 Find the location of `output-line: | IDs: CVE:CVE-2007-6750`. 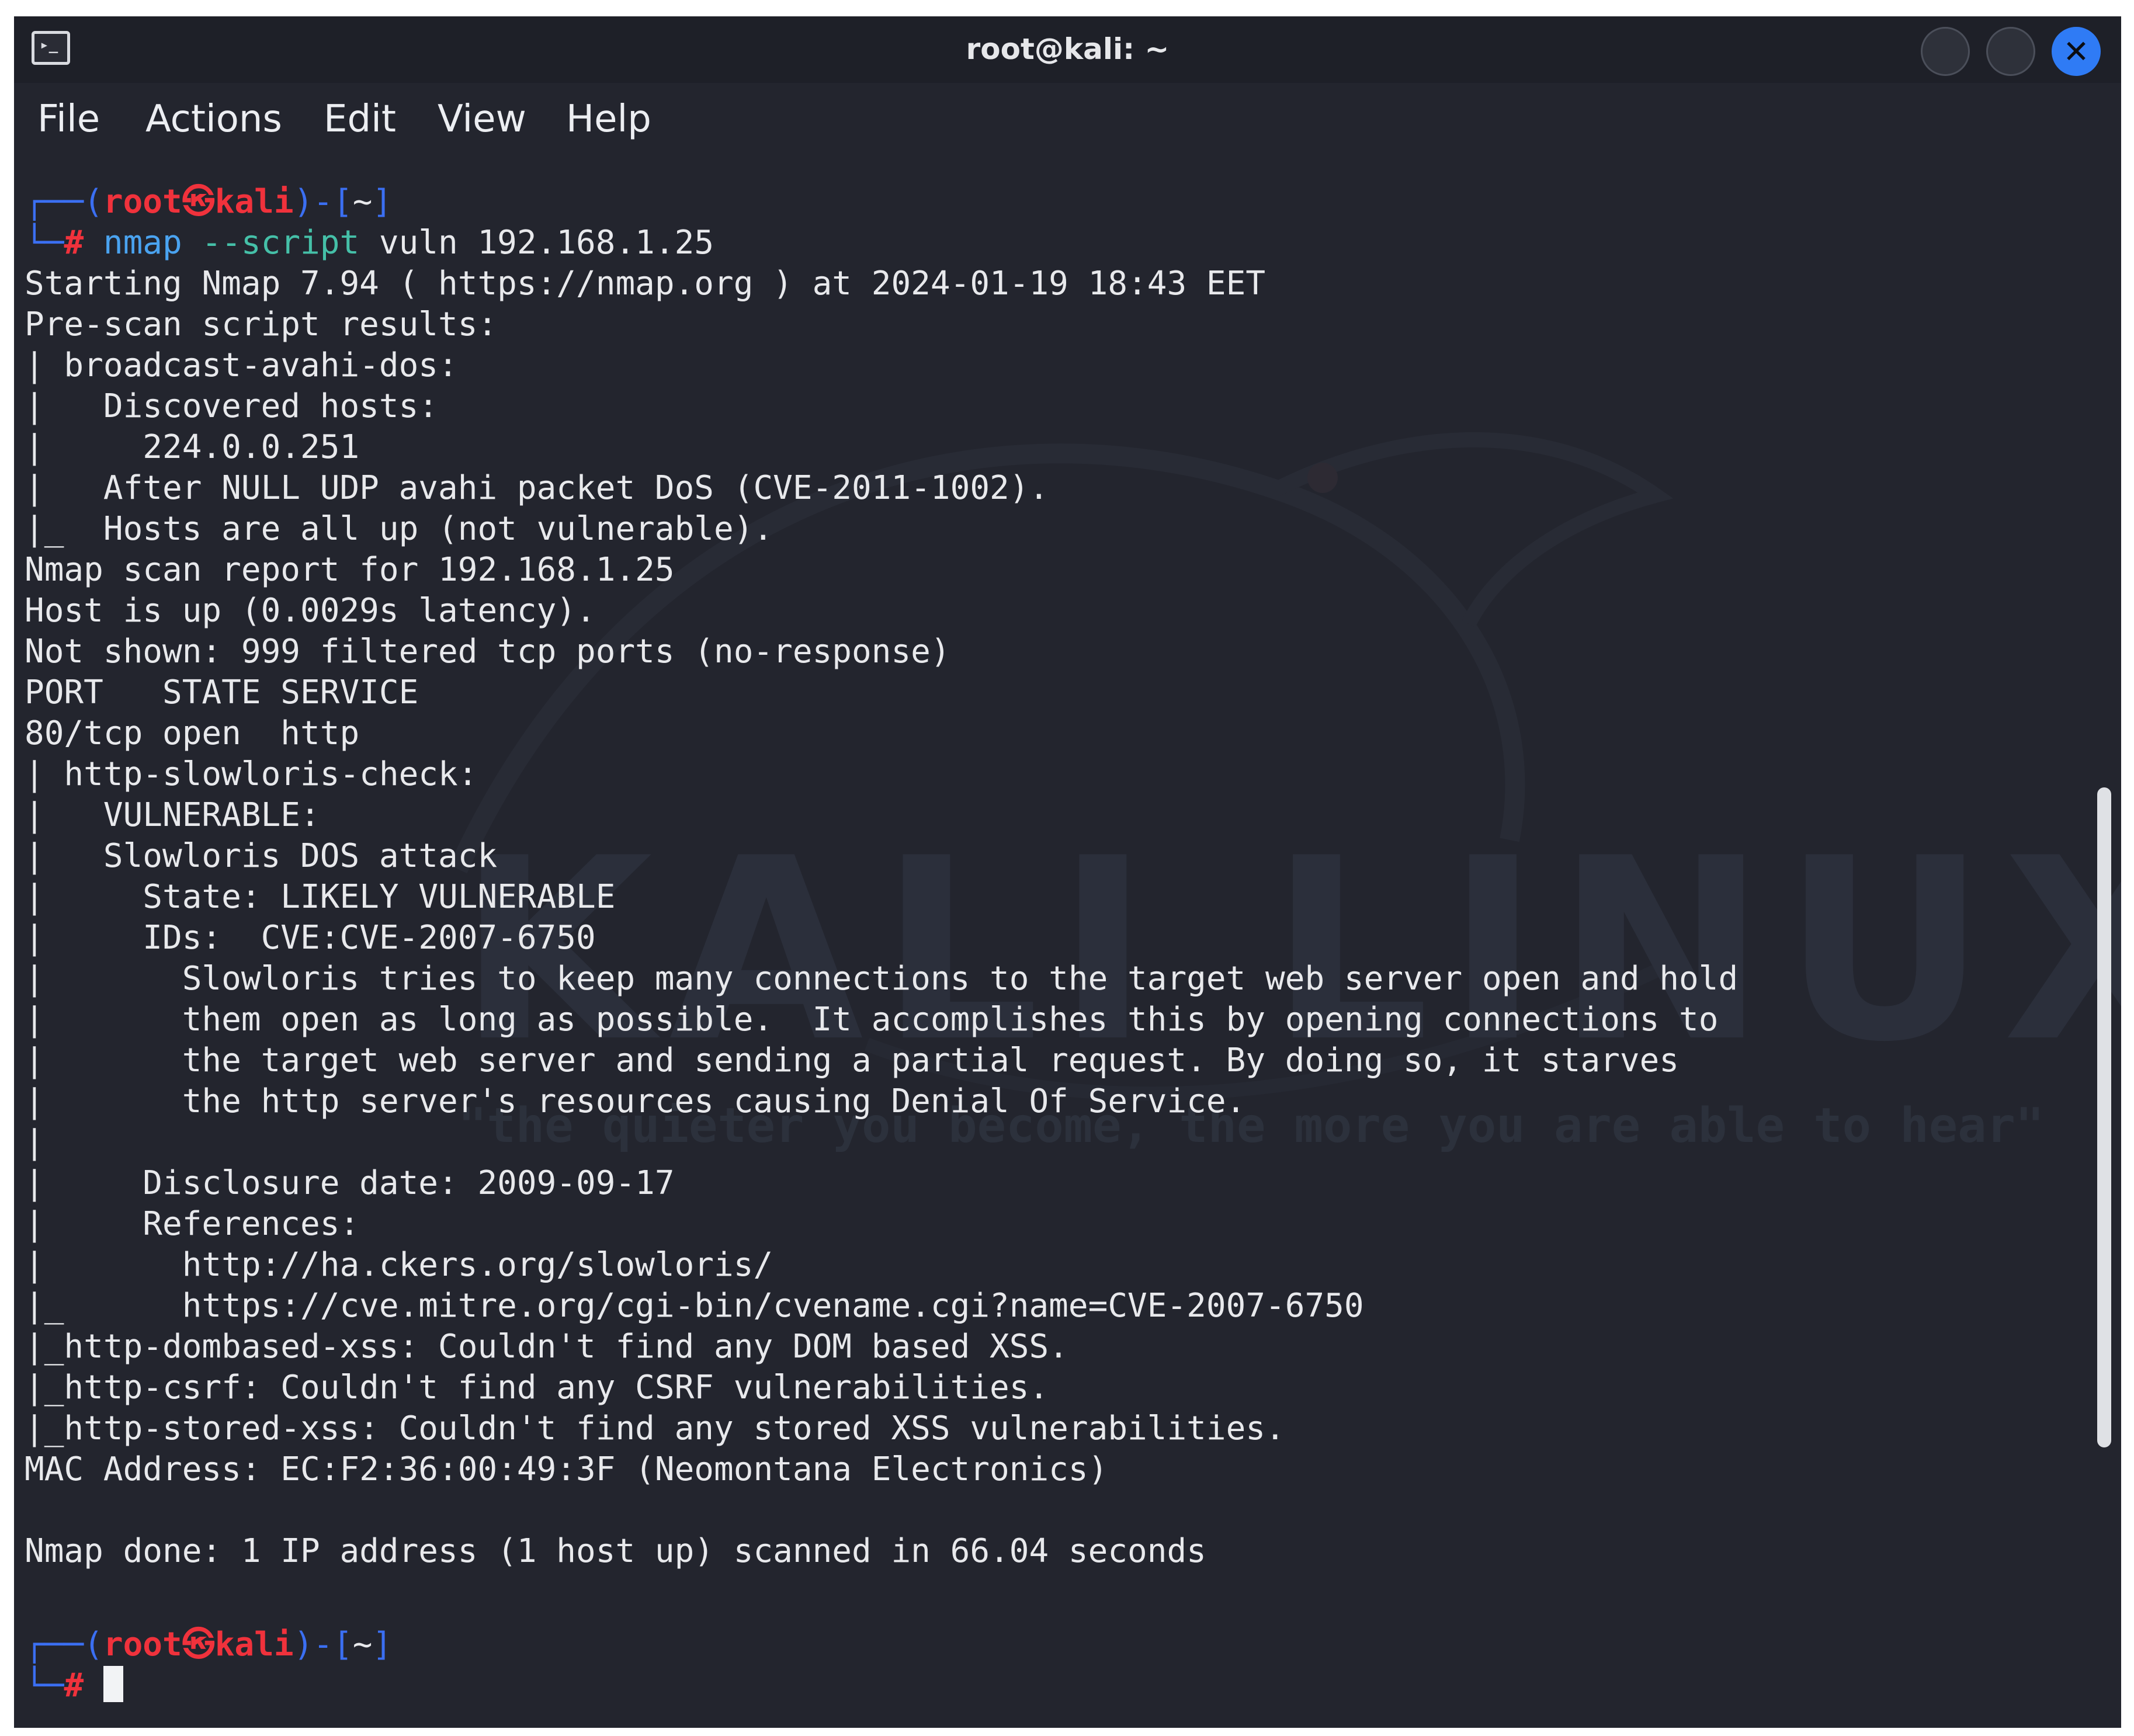

output-line: | IDs: CVE:CVE-2007-6750 is located at coordinates (310, 938).